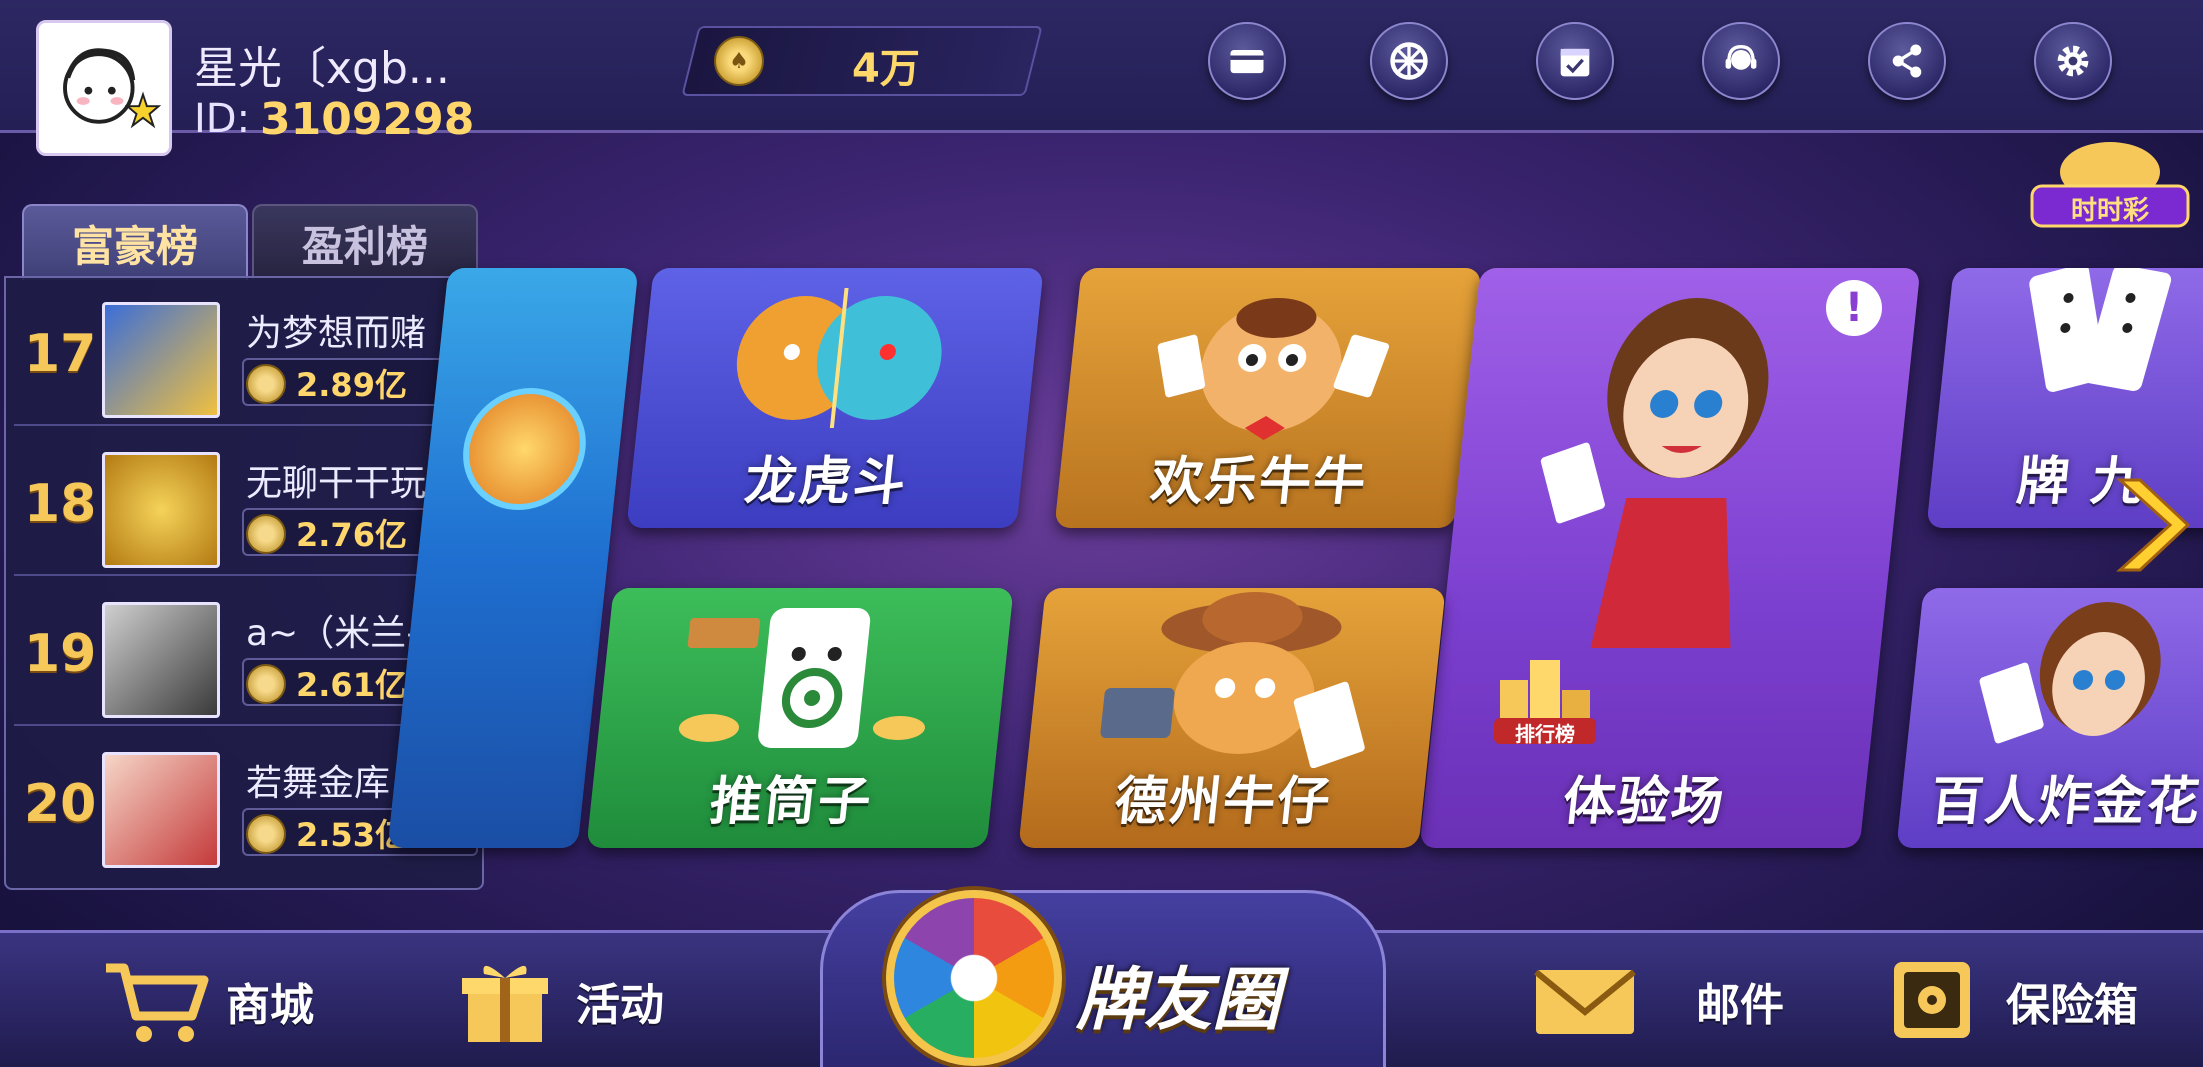  I want to click on events-label: 活动, so click(620, 1005).